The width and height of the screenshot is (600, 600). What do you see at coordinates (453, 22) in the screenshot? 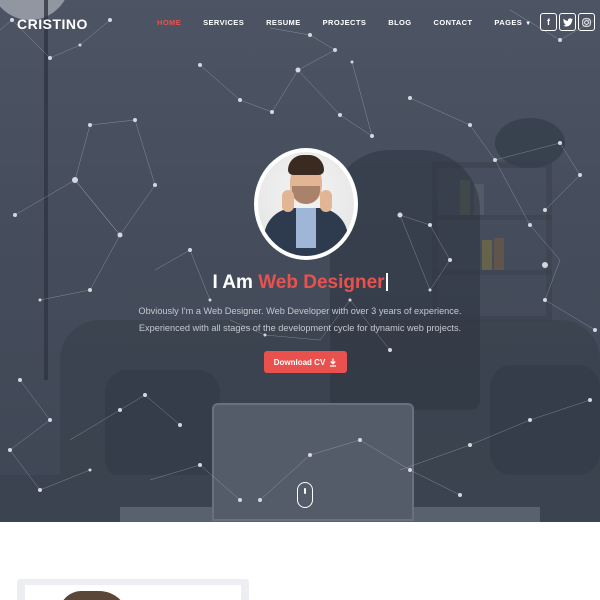
I see `nav-item-contact: CONTACT` at bounding box center [453, 22].